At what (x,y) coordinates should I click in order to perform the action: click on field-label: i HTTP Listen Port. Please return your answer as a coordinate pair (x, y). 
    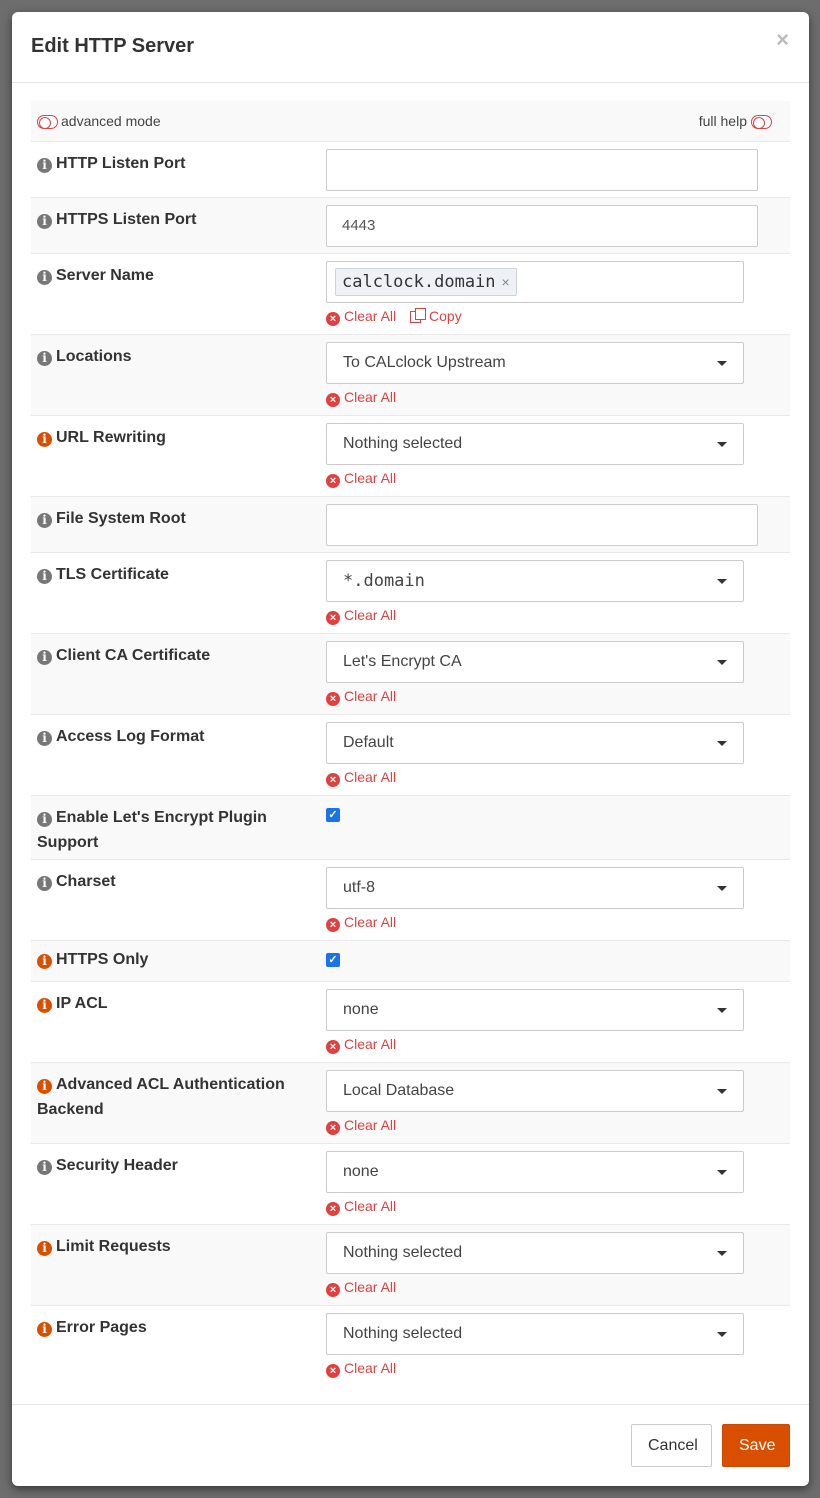
    Looking at the image, I should click on (172, 163).